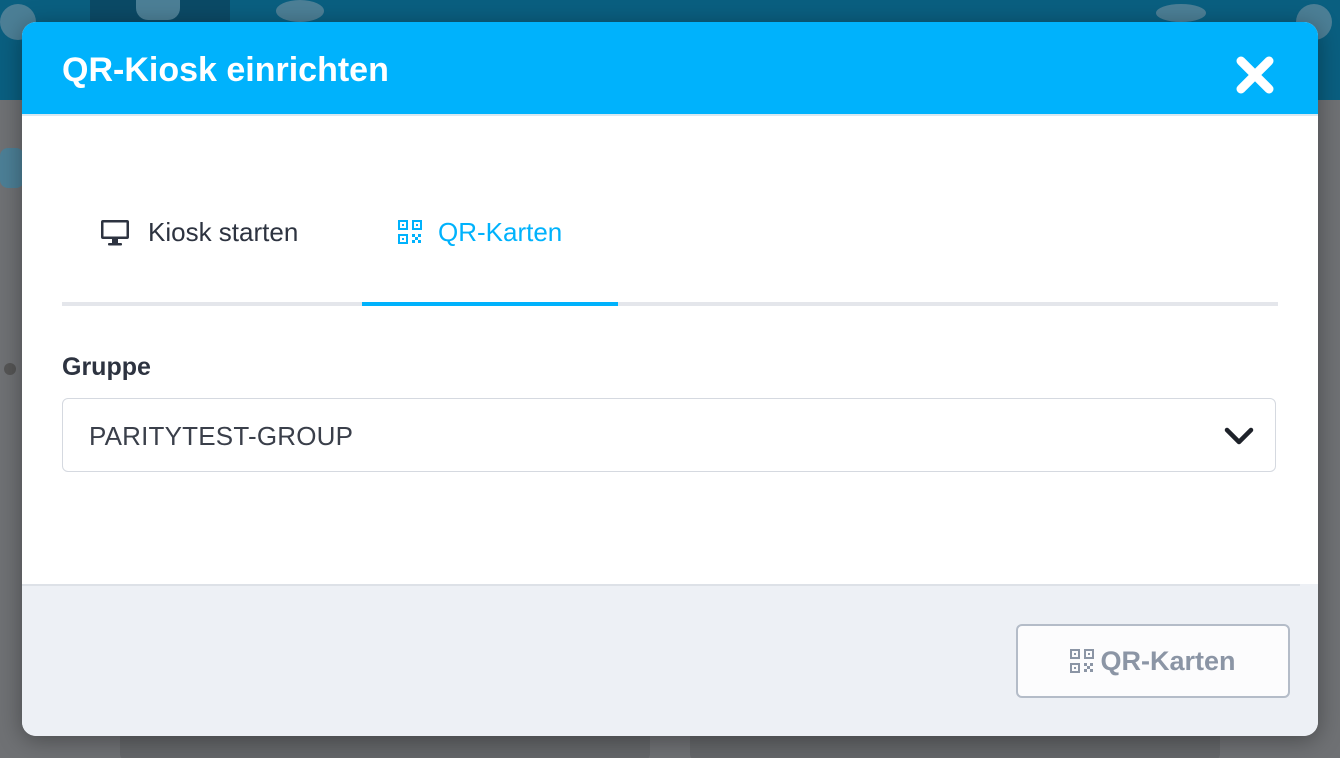 This screenshot has width=1340, height=758. Describe the element at coordinates (669, 435) in the screenshot. I see `group-select: PARITYTEST-GROUP` at that location.